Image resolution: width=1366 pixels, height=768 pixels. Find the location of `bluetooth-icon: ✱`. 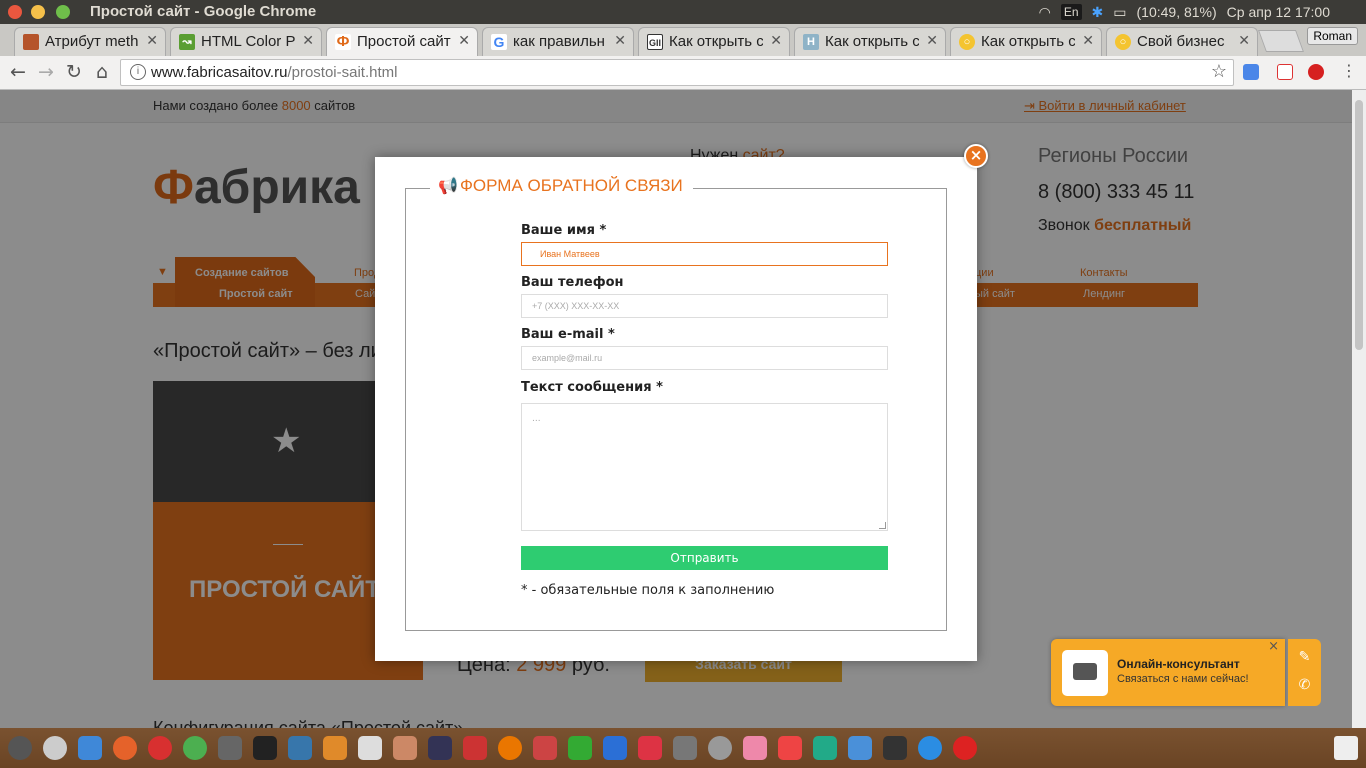

bluetooth-icon: ✱ is located at coordinates (1098, 12).